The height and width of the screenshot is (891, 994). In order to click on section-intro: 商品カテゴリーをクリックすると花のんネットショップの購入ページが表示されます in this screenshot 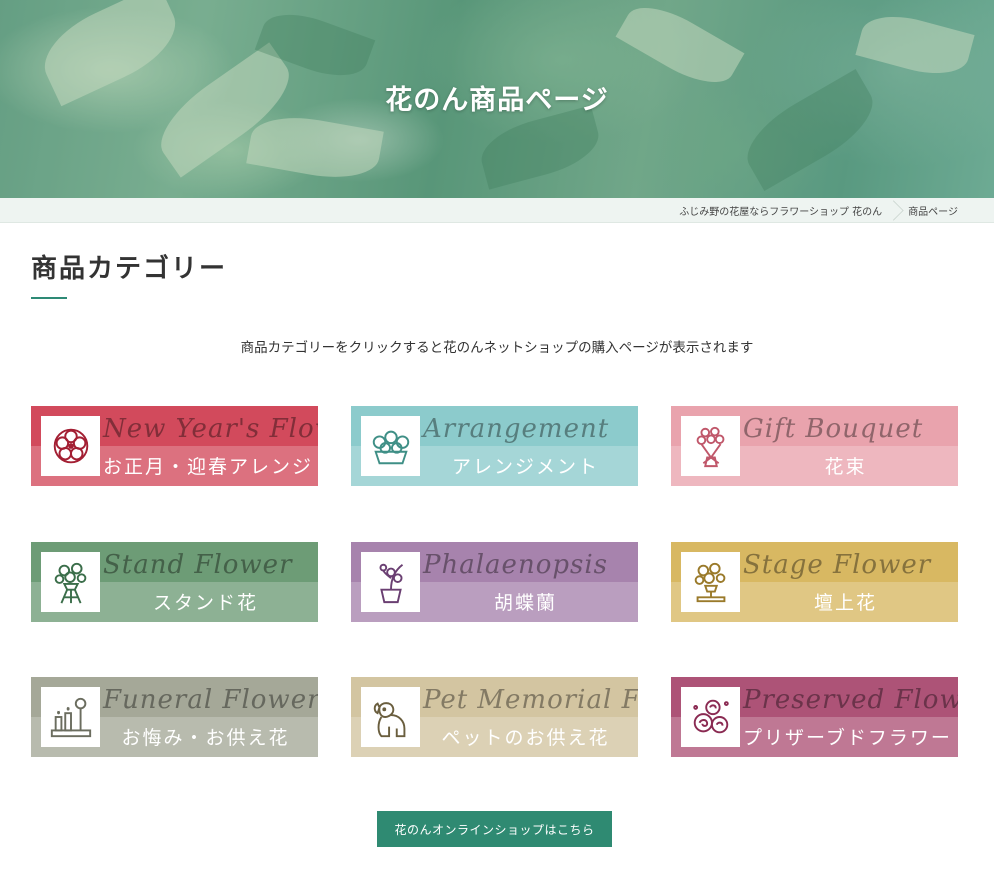, I will do `click(497, 348)`.